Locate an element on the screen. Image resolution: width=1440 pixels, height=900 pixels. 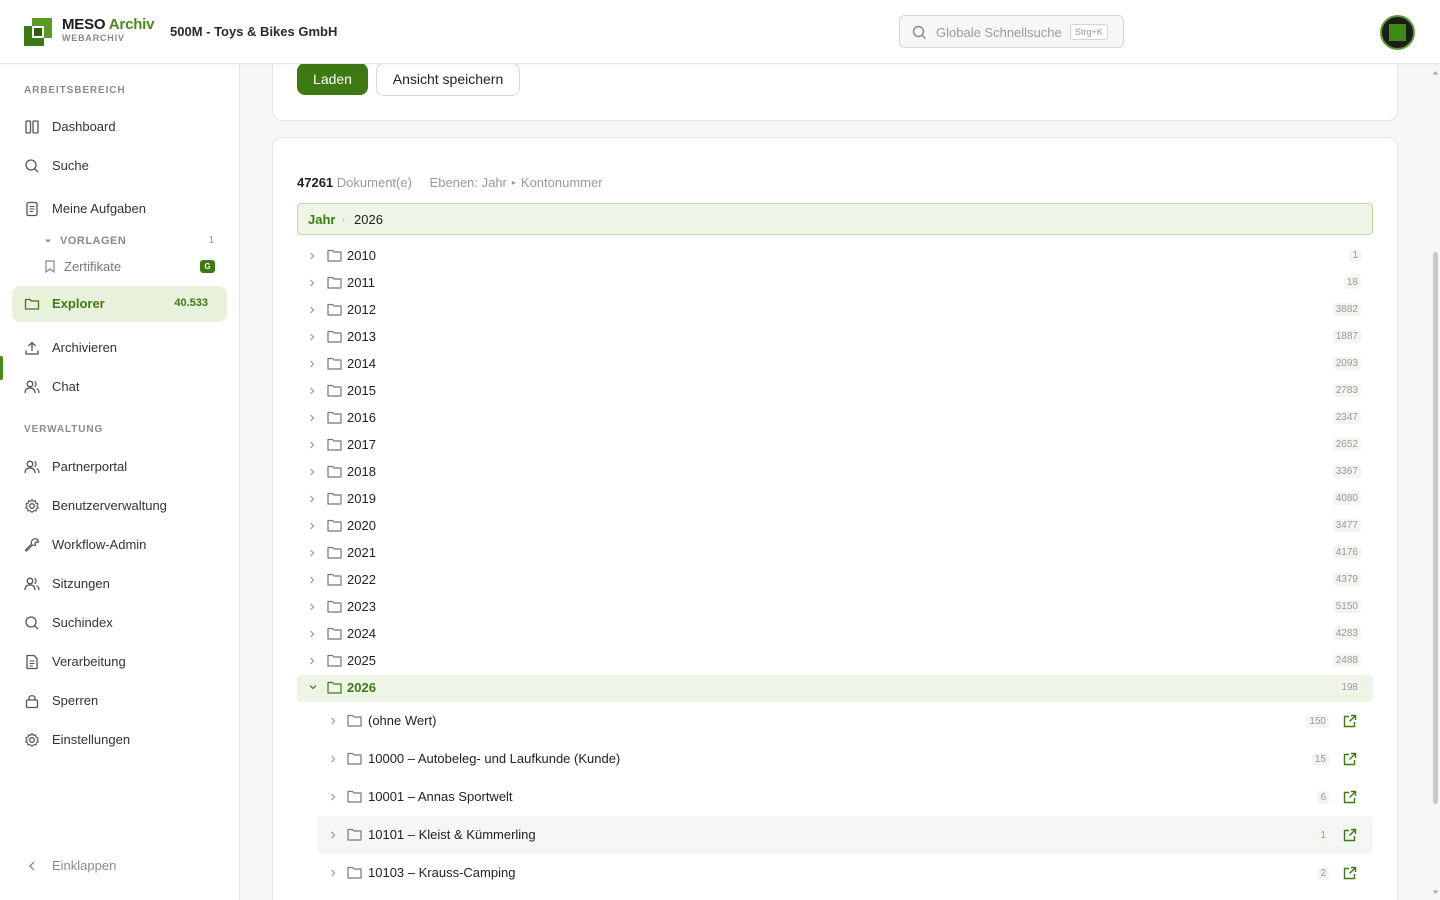
tenant-name: 500M - Toys & Bikes GmbH is located at coordinates (253, 31).